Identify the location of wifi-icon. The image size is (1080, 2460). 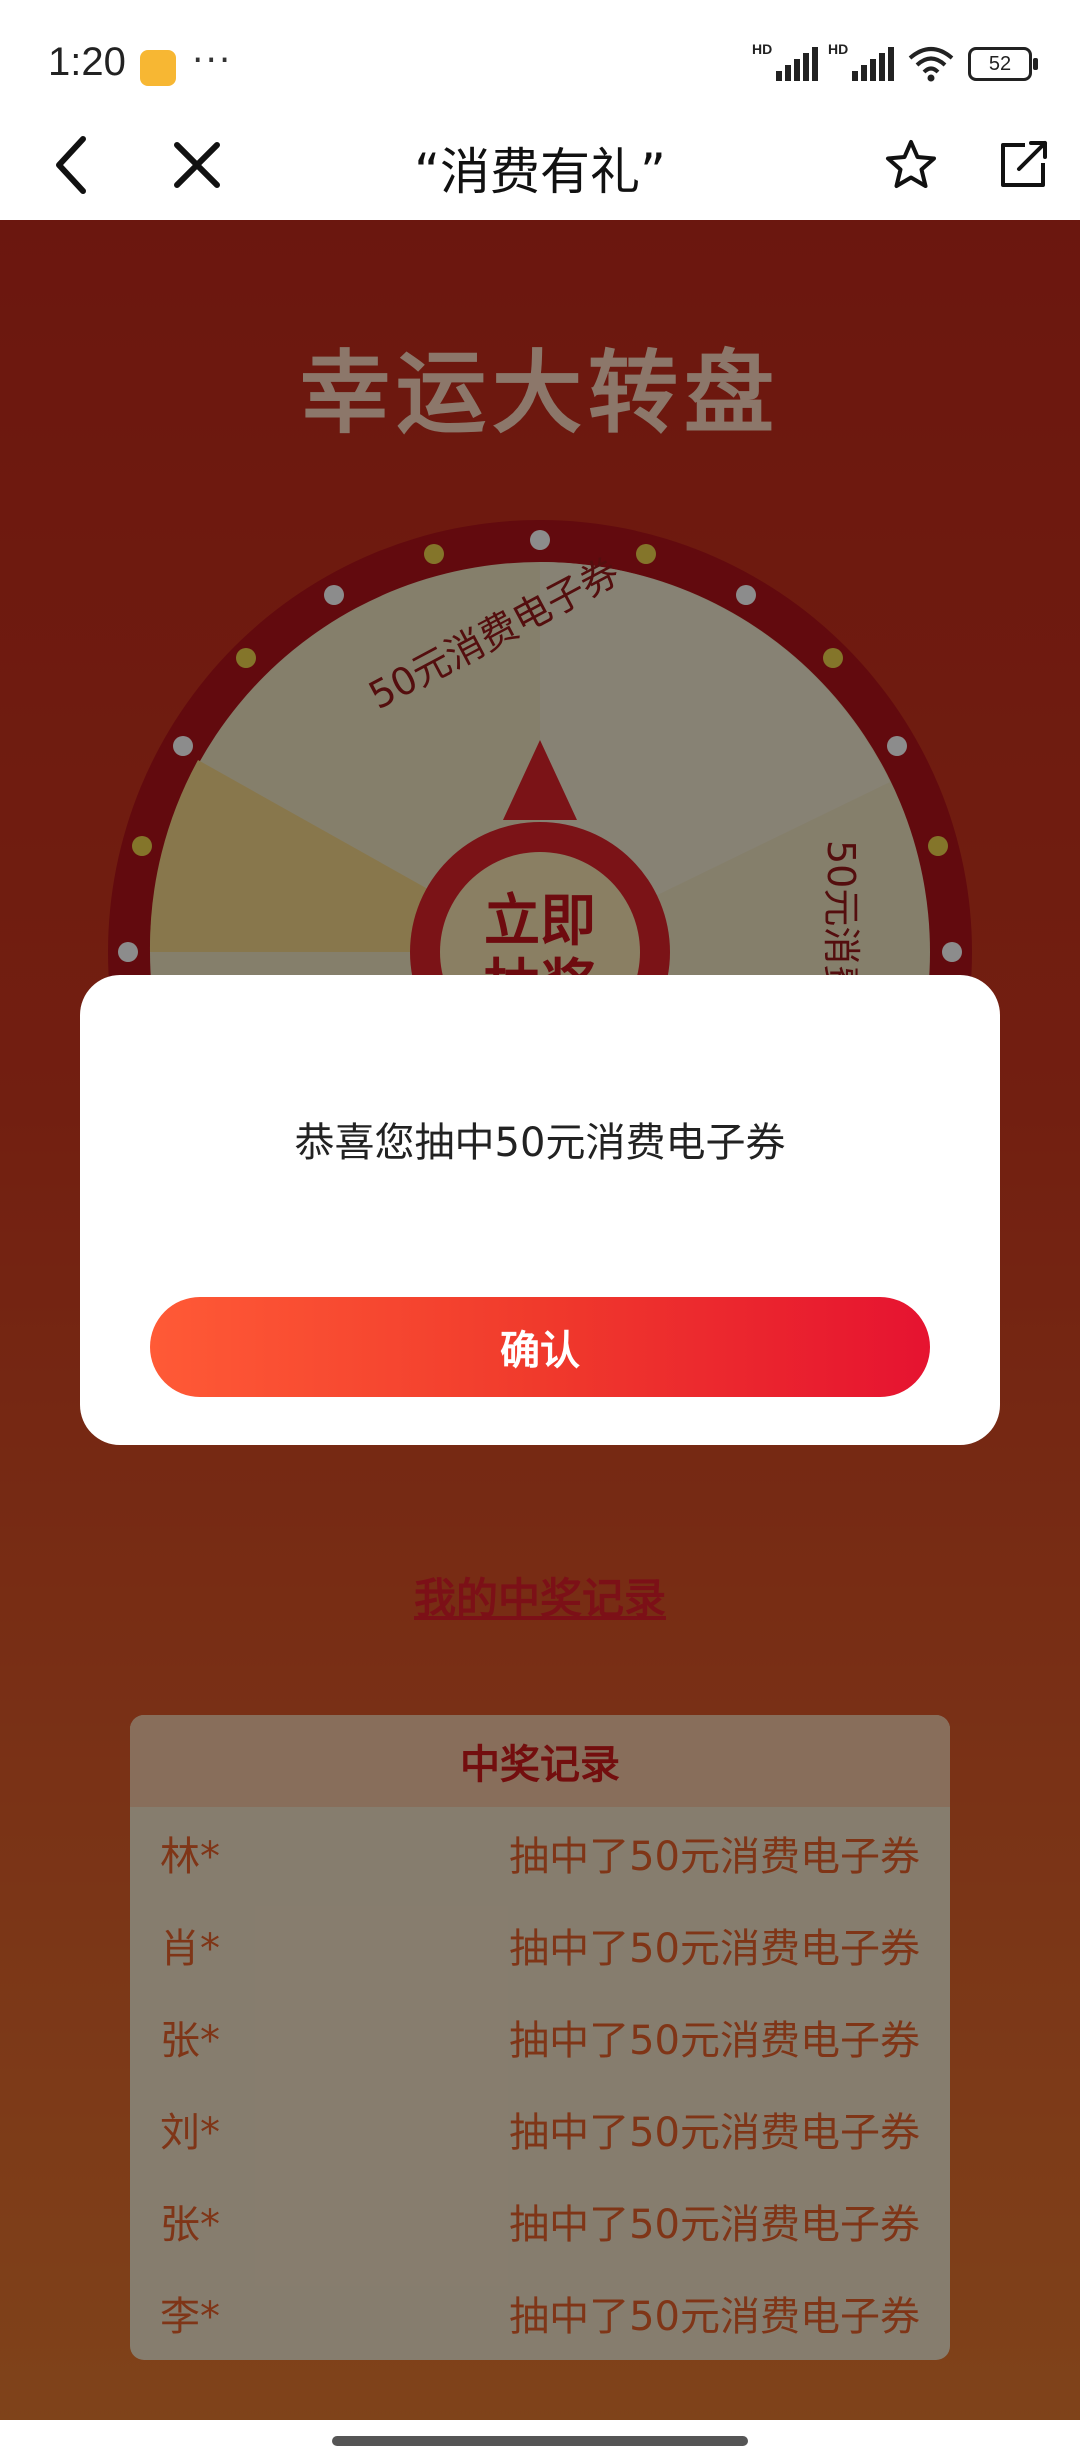
(931, 64).